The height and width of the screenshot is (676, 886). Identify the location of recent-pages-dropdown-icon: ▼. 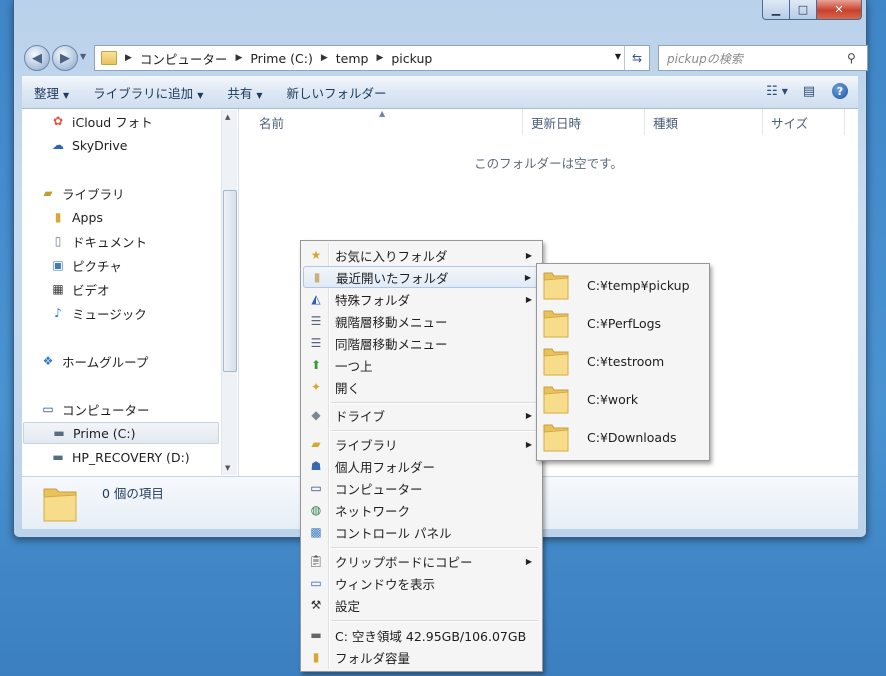
(83, 56).